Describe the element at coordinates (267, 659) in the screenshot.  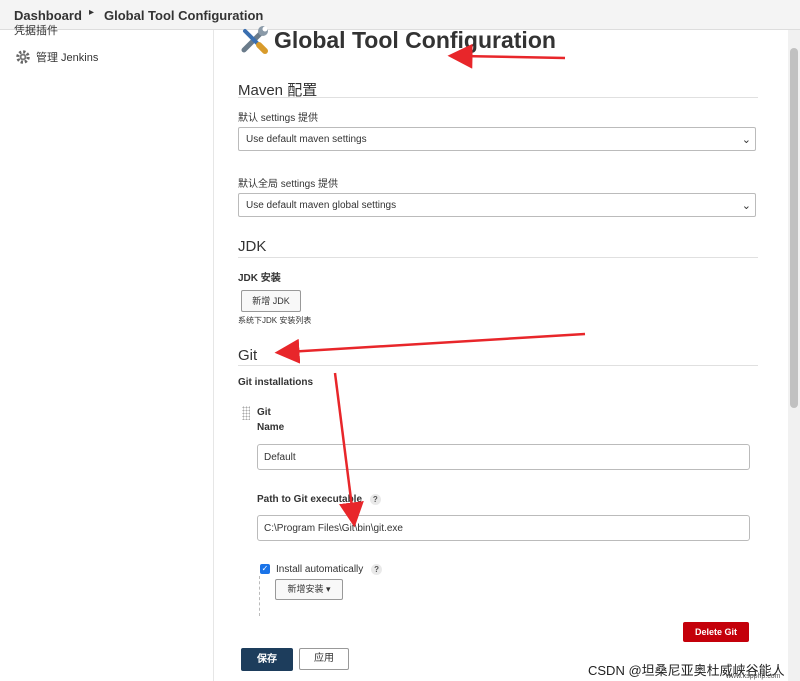
I see `save-button: 保存` at that location.